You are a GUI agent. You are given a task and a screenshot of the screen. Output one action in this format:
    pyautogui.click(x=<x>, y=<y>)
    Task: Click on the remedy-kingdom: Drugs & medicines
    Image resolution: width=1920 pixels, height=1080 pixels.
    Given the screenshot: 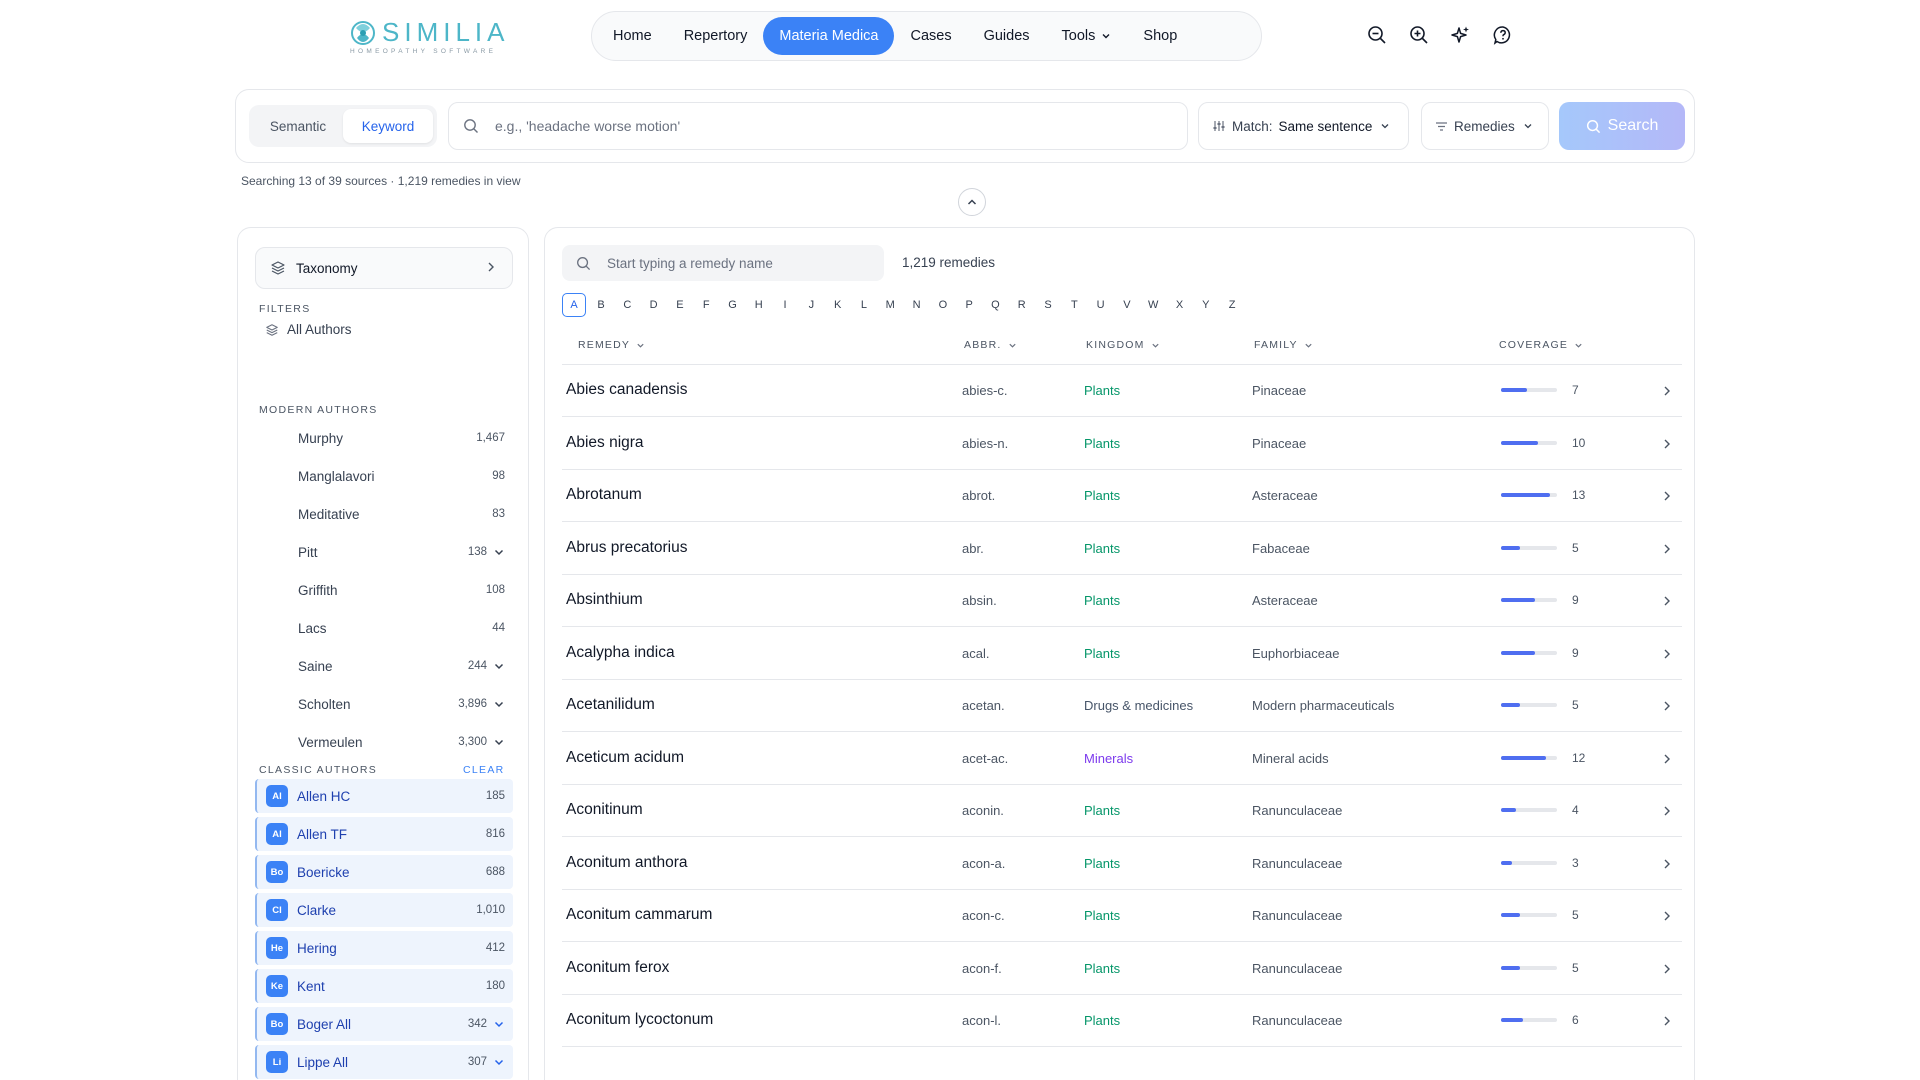 What is the action you would take?
    pyautogui.click(x=1138, y=705)
    